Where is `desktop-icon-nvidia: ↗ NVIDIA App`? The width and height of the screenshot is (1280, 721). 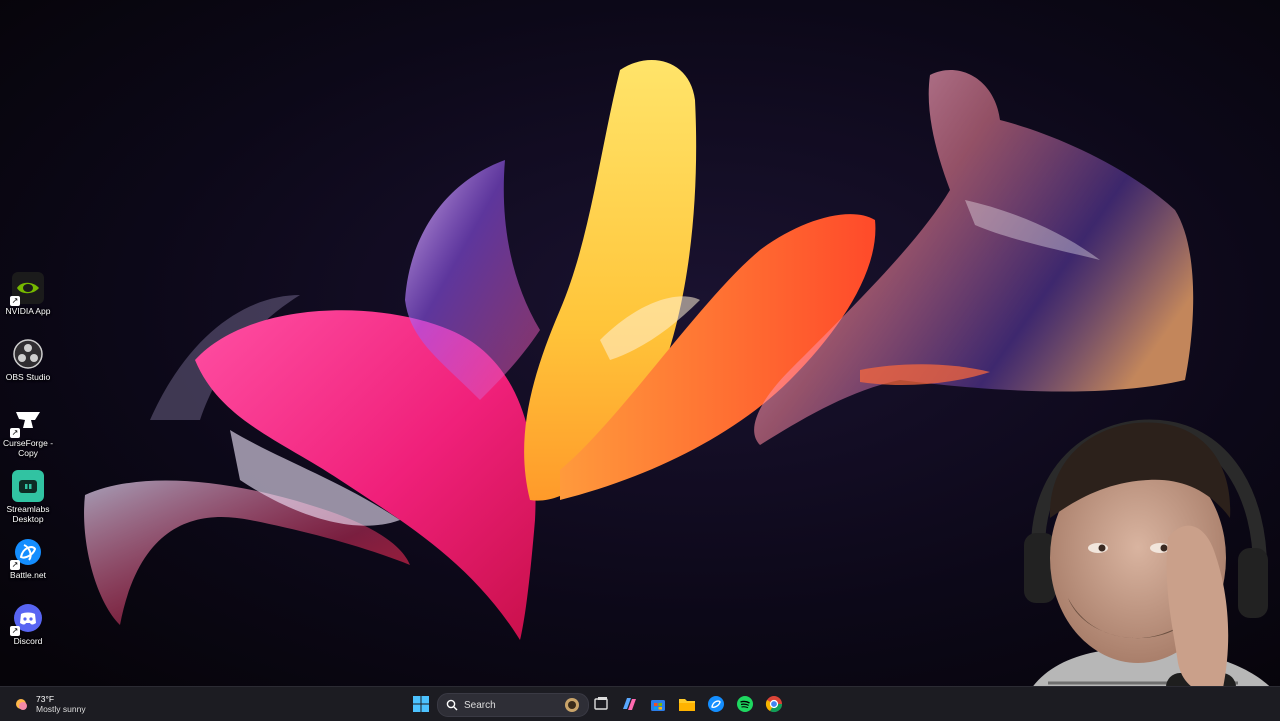 desktop-icon-nvidia: ↗ NVIDIA App is located at coordinates (28, 303).